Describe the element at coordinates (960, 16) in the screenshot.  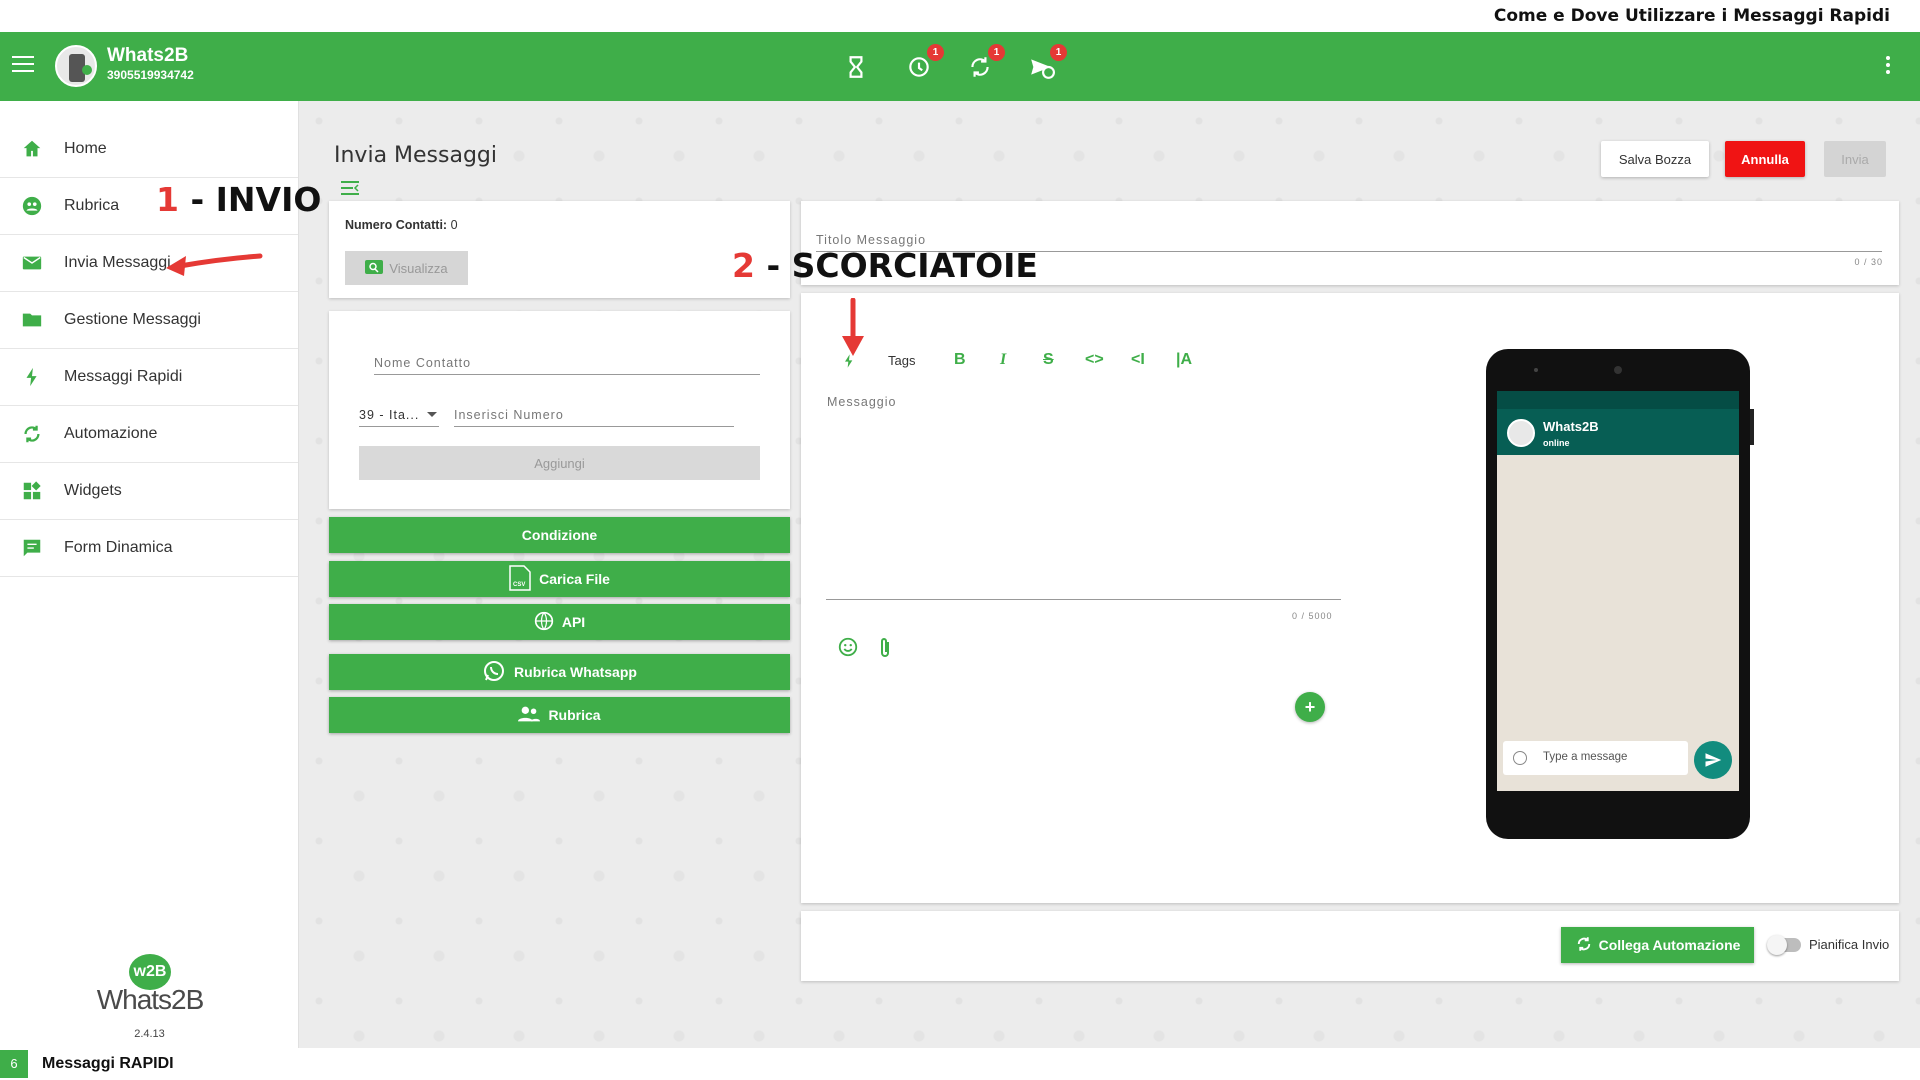
I see `slide-header: Come e Dove Utilizzare i Messaggi Rapidi` at that location.